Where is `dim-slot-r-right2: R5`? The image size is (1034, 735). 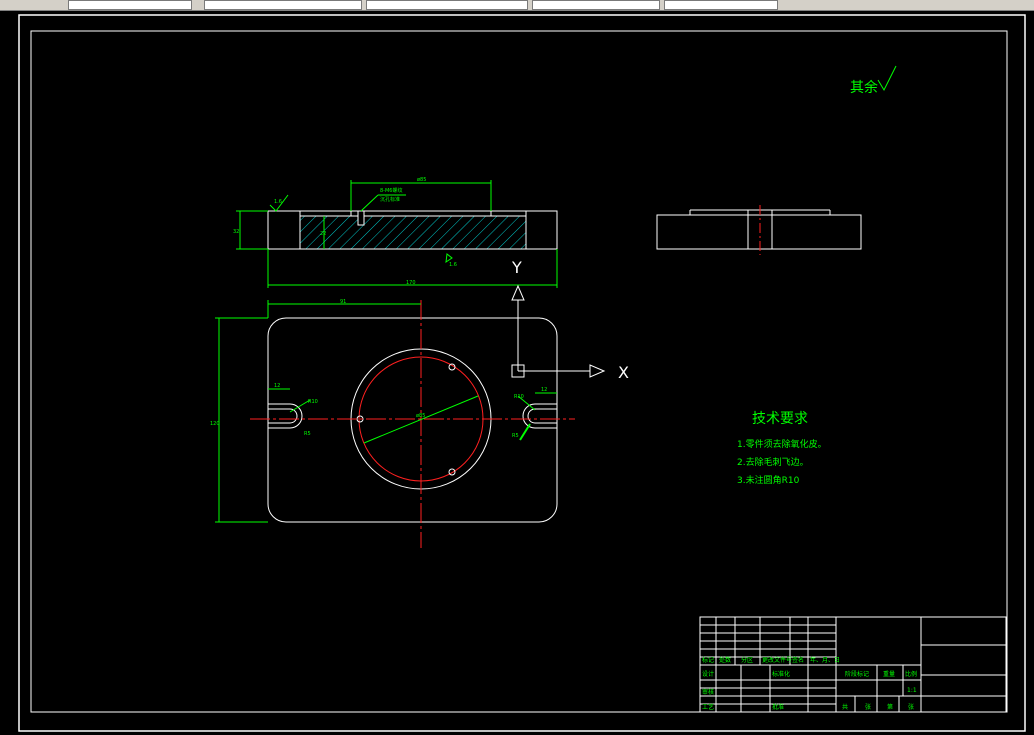
dim-slot-r-right2: R5 is located at coordinates (515, 436).